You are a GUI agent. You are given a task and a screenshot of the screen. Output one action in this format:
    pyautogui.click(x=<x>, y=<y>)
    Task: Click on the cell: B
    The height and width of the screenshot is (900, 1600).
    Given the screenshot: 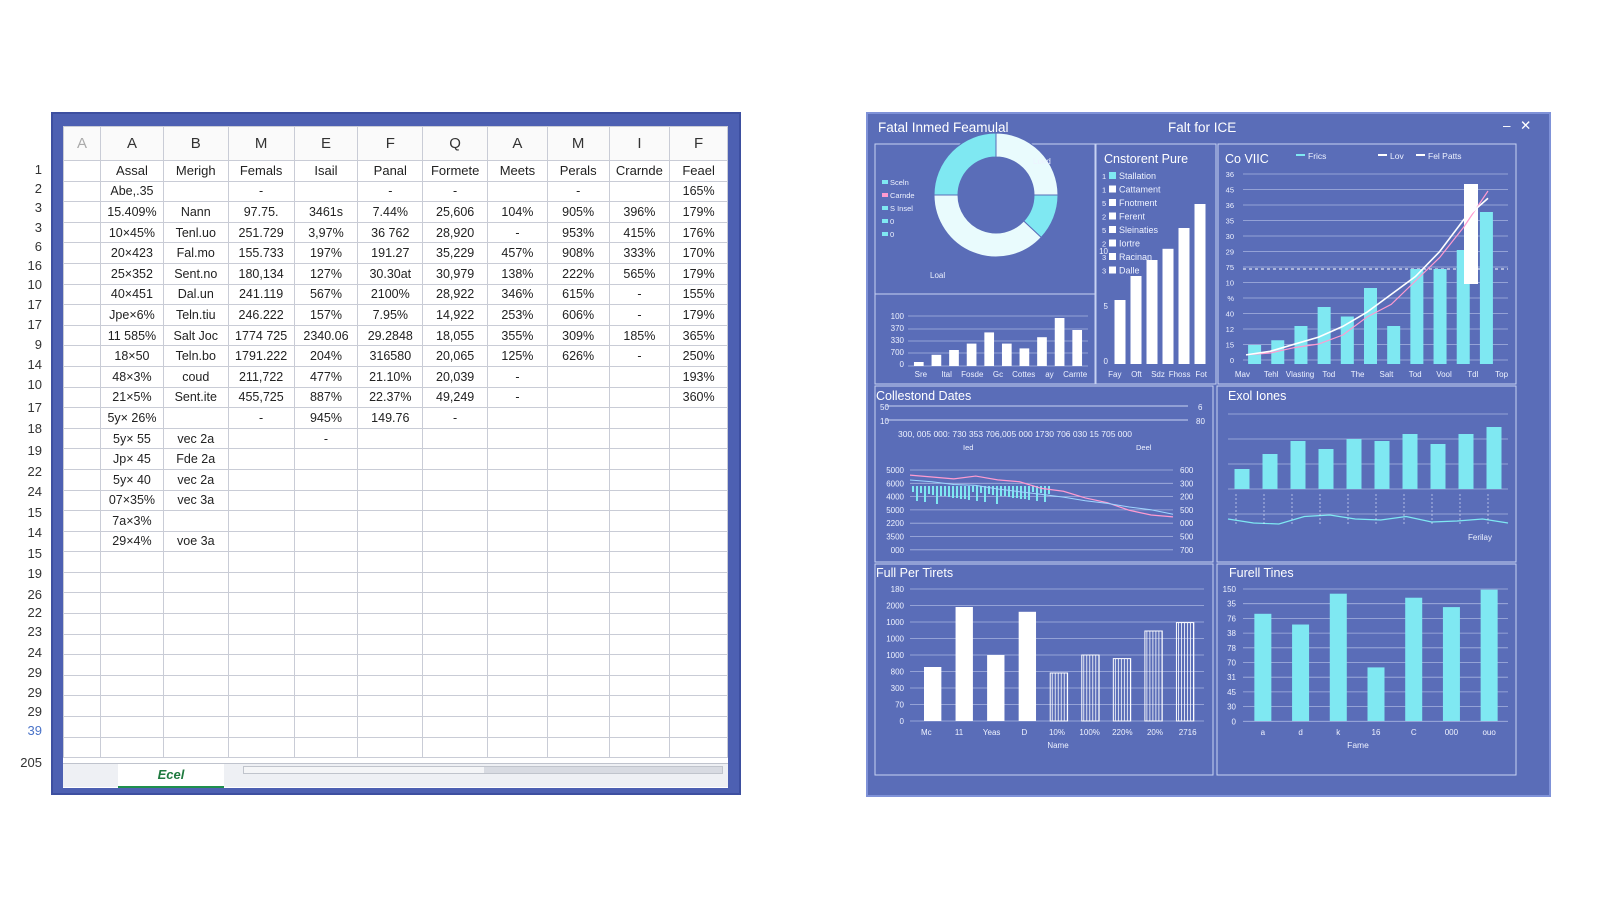 What is the action you would take?
    pyautogui.click(x=195, y=143)
    